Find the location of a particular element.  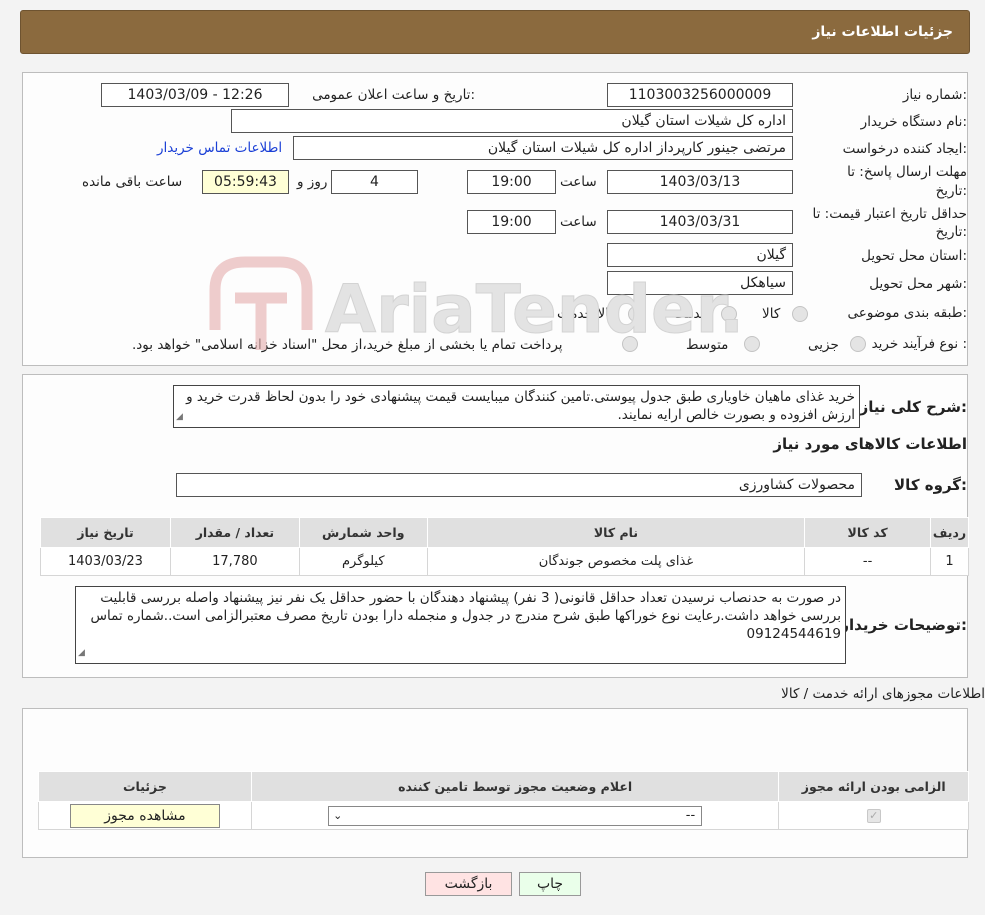

category-goods-label: کالا is located at coordinates (771, 314).